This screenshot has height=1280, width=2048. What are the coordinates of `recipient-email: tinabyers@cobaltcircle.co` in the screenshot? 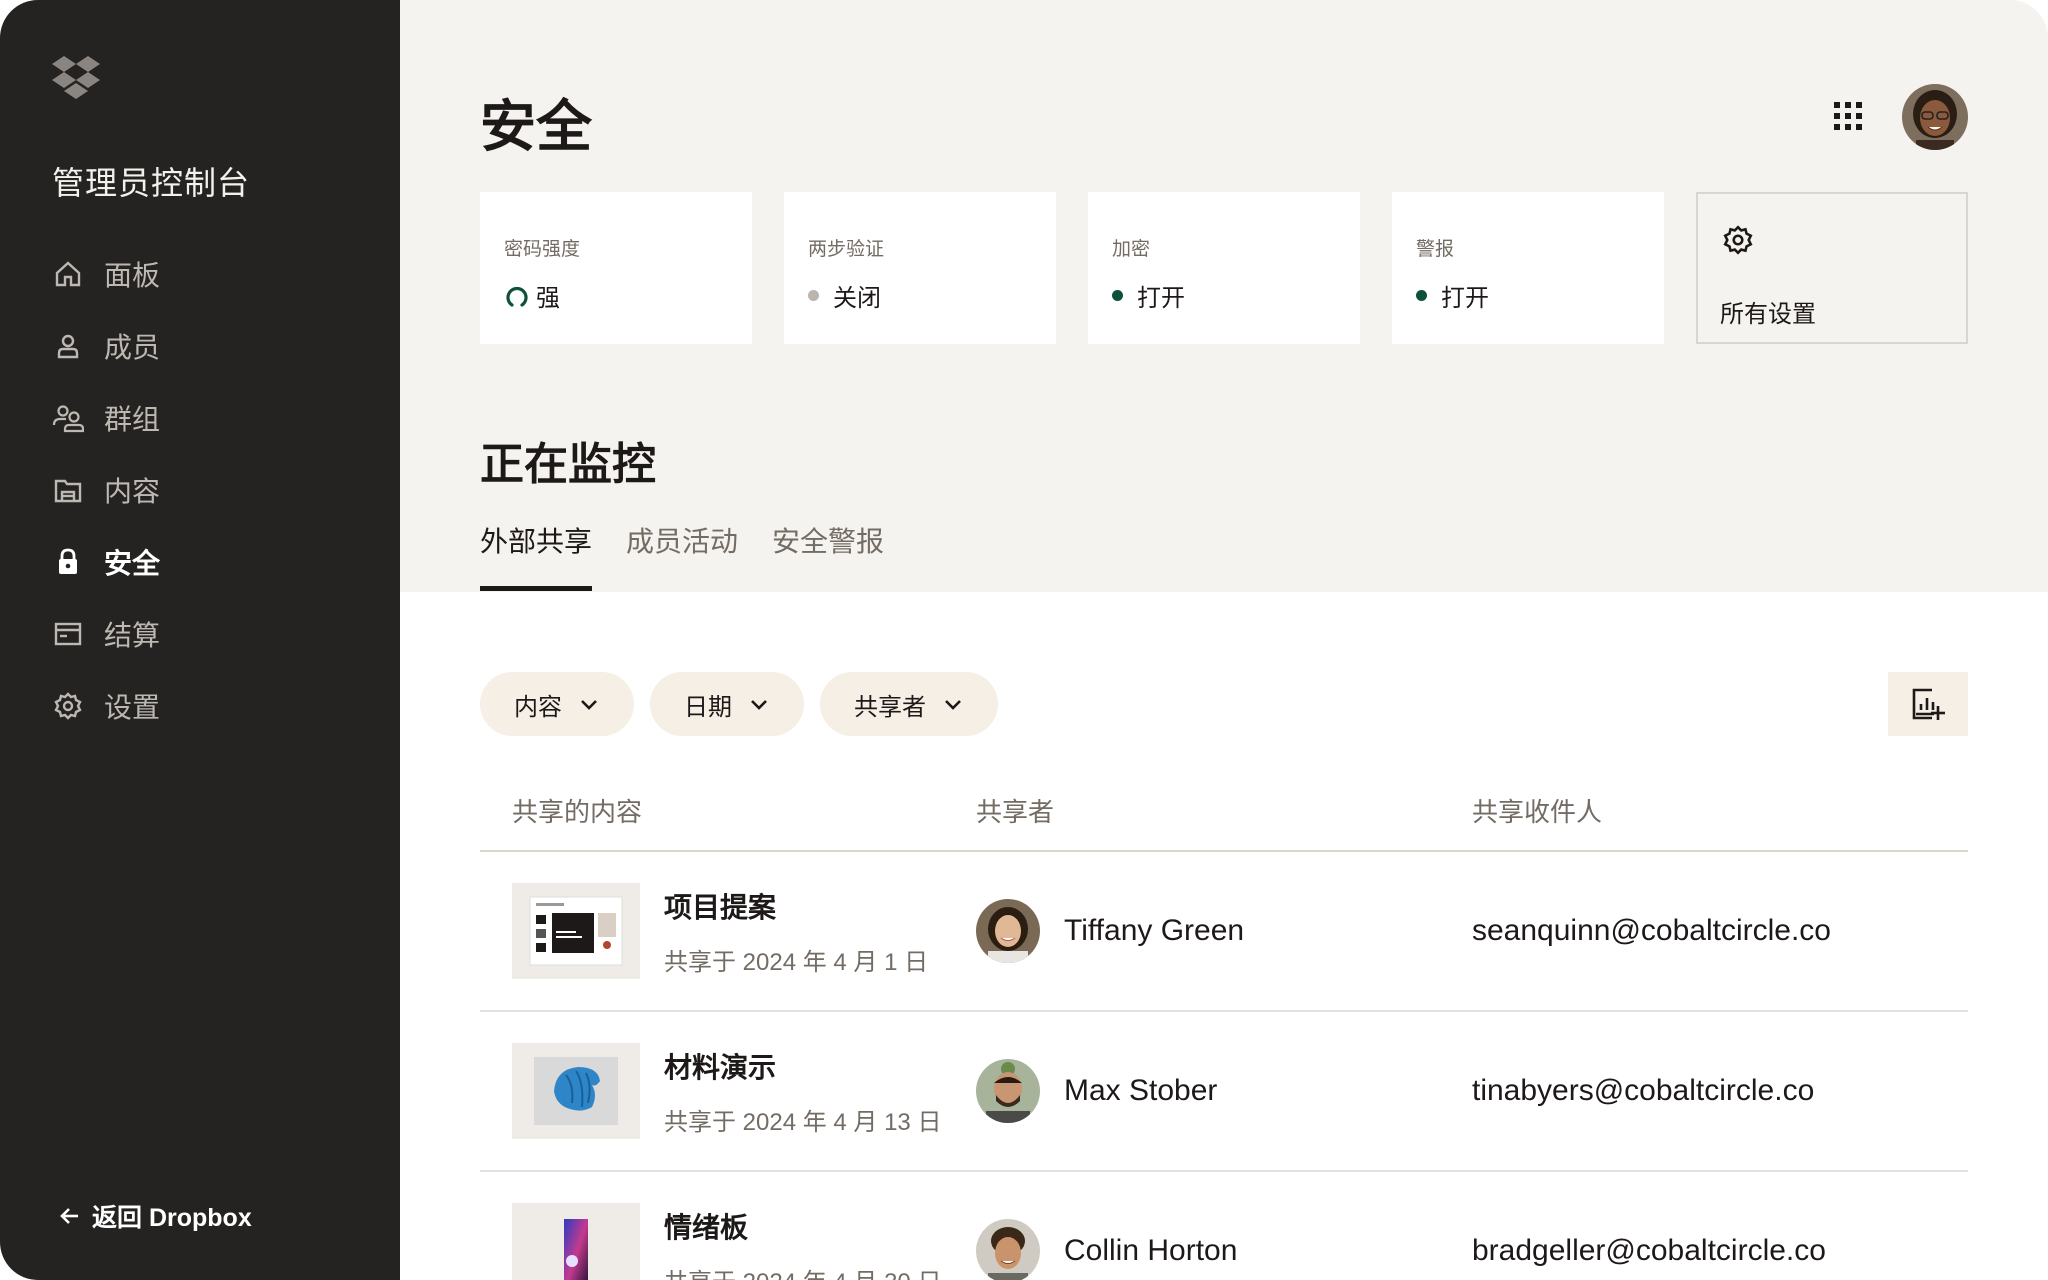 It's located at (1643, 1090).